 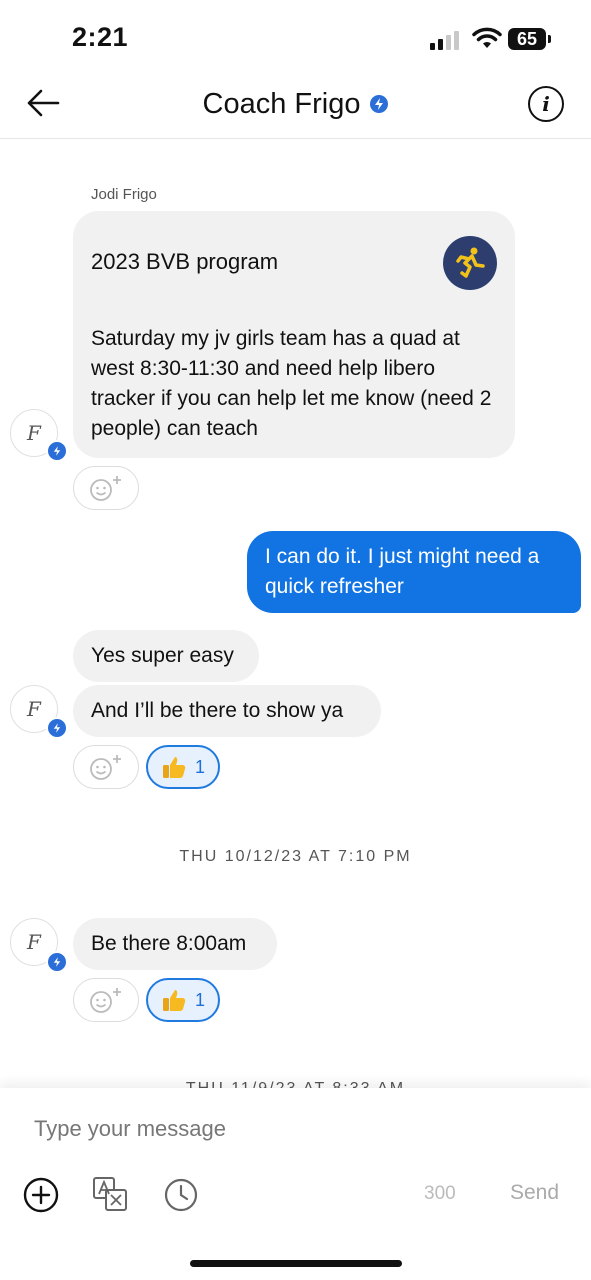 I want to click on running-person-icon, so click(x=470, y=262).